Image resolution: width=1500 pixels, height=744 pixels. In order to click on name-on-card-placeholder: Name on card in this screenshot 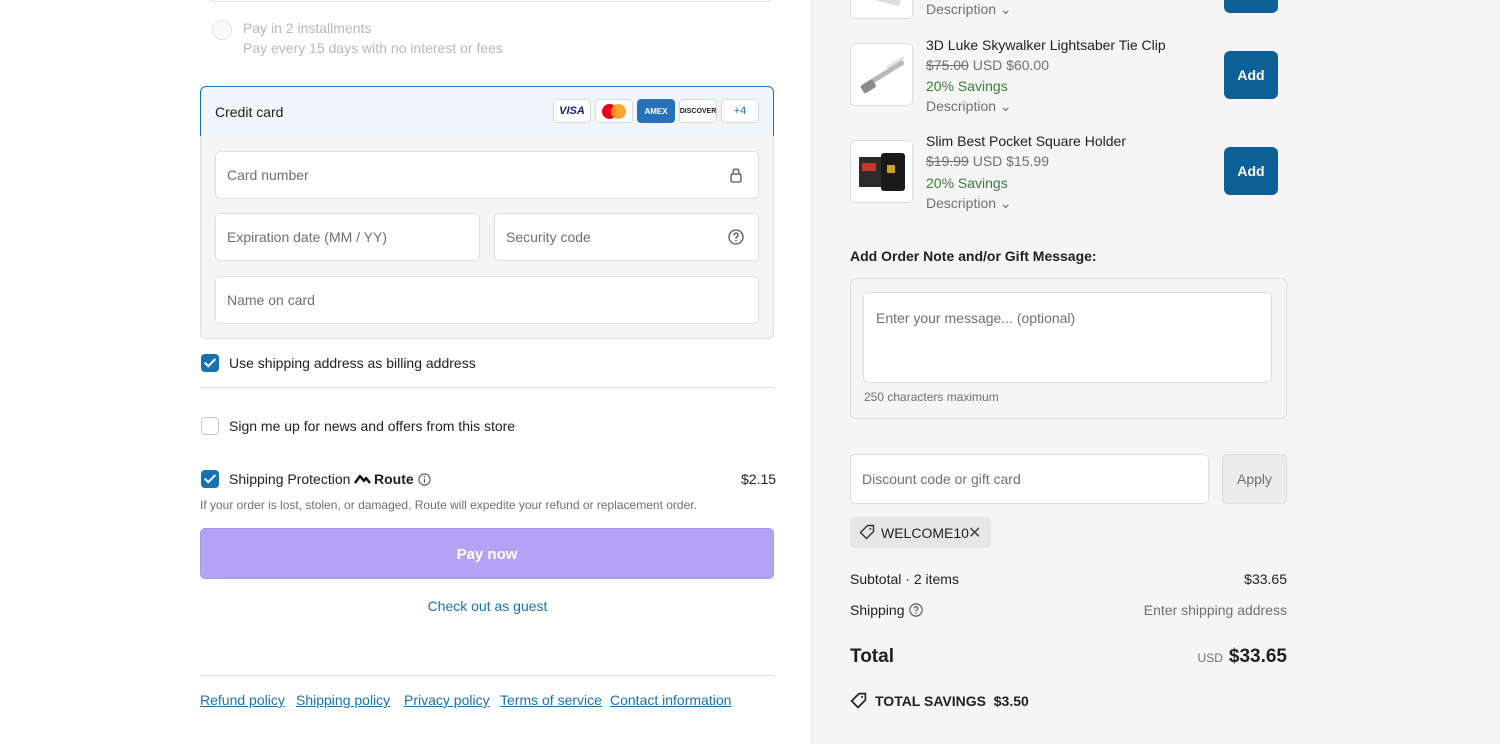, I will do `click(271, 300)`.